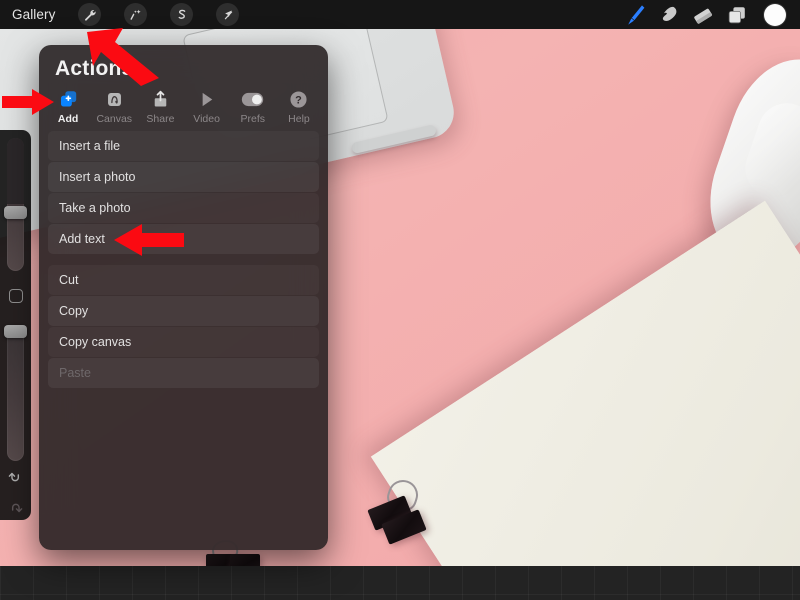 This screenshot has width=800, height=600. I want to click on panel-title: Actions, so click(94, 68).